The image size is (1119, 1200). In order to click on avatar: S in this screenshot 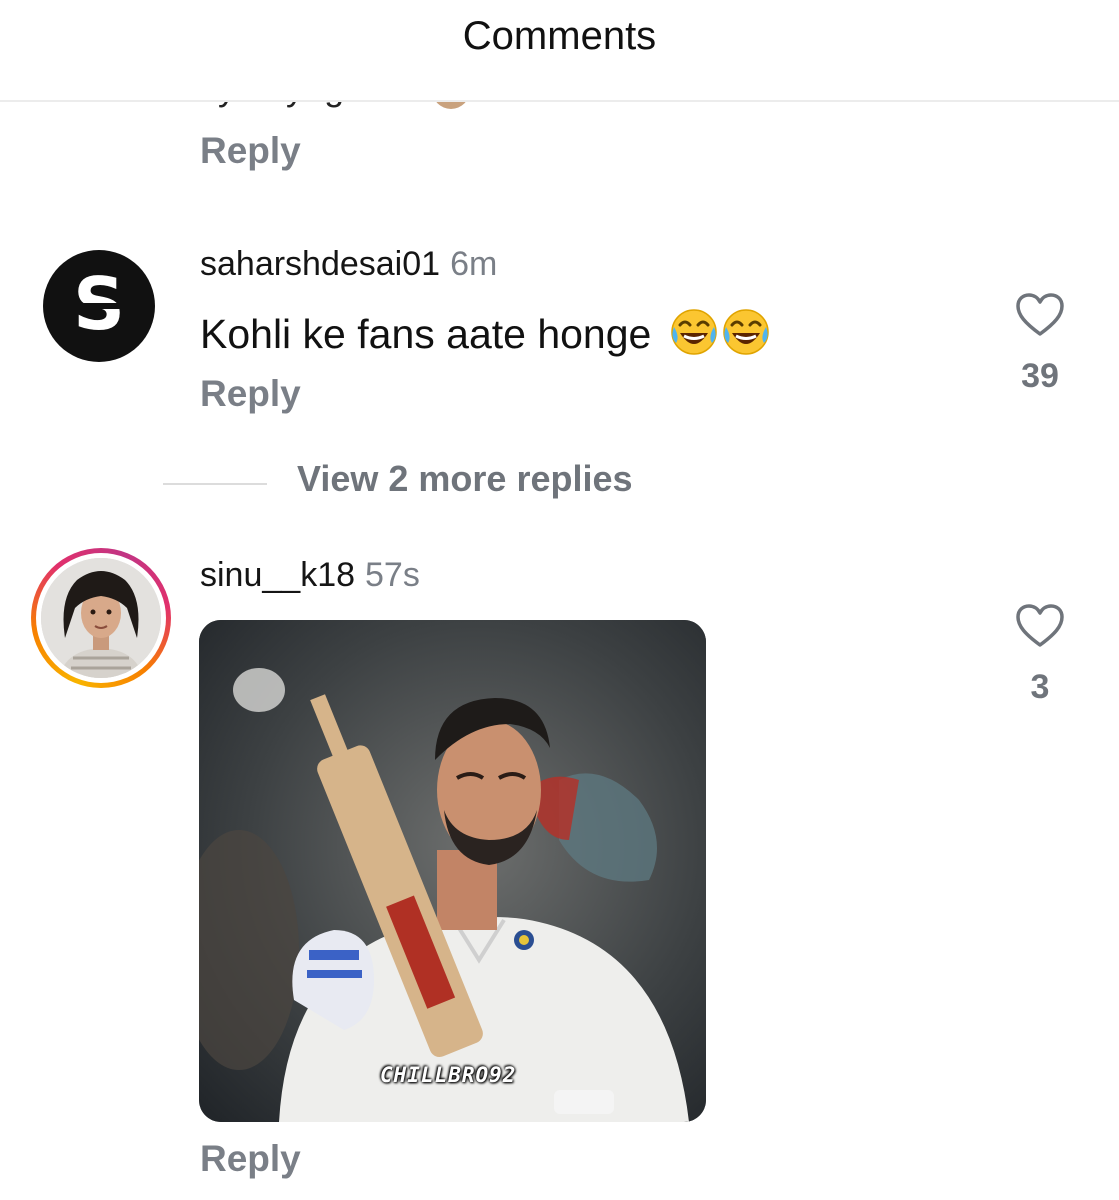, I will do `click(99, 306)`.